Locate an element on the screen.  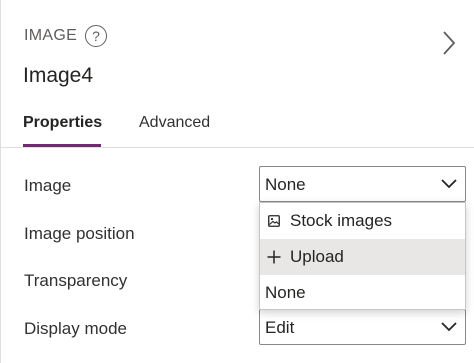
tab-properties: Properties is located at coordinates (62, 123).